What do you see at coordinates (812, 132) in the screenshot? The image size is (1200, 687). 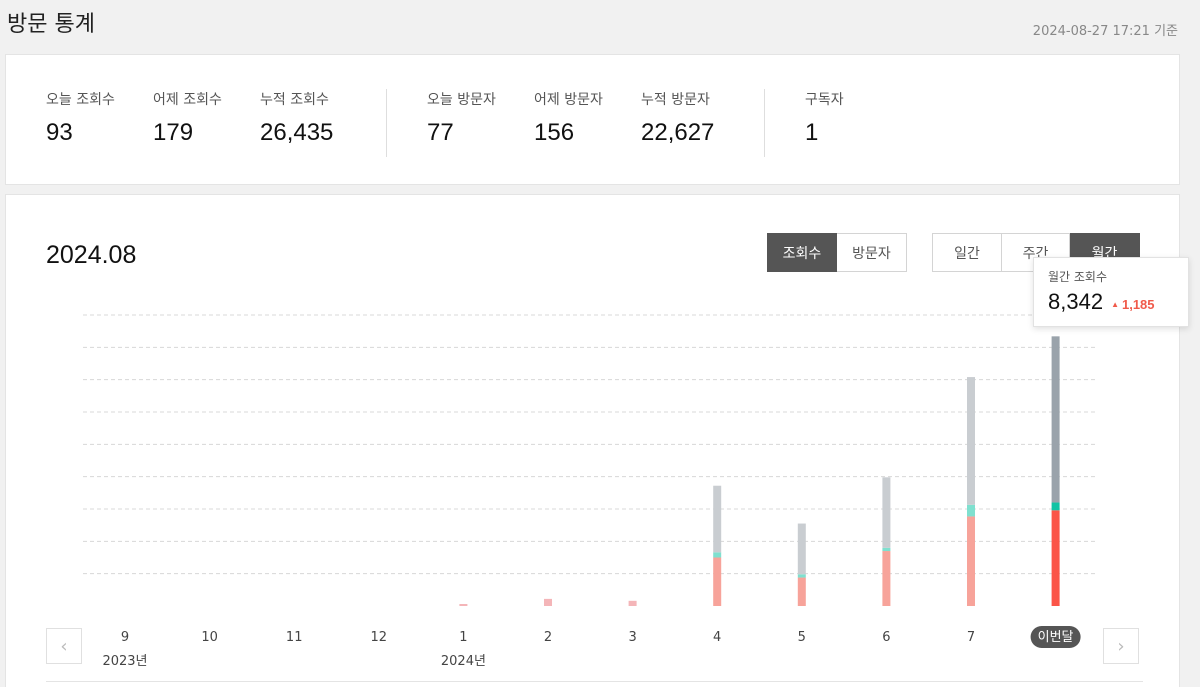 I see `stat-value: 1` at bounding box center [812, 132].